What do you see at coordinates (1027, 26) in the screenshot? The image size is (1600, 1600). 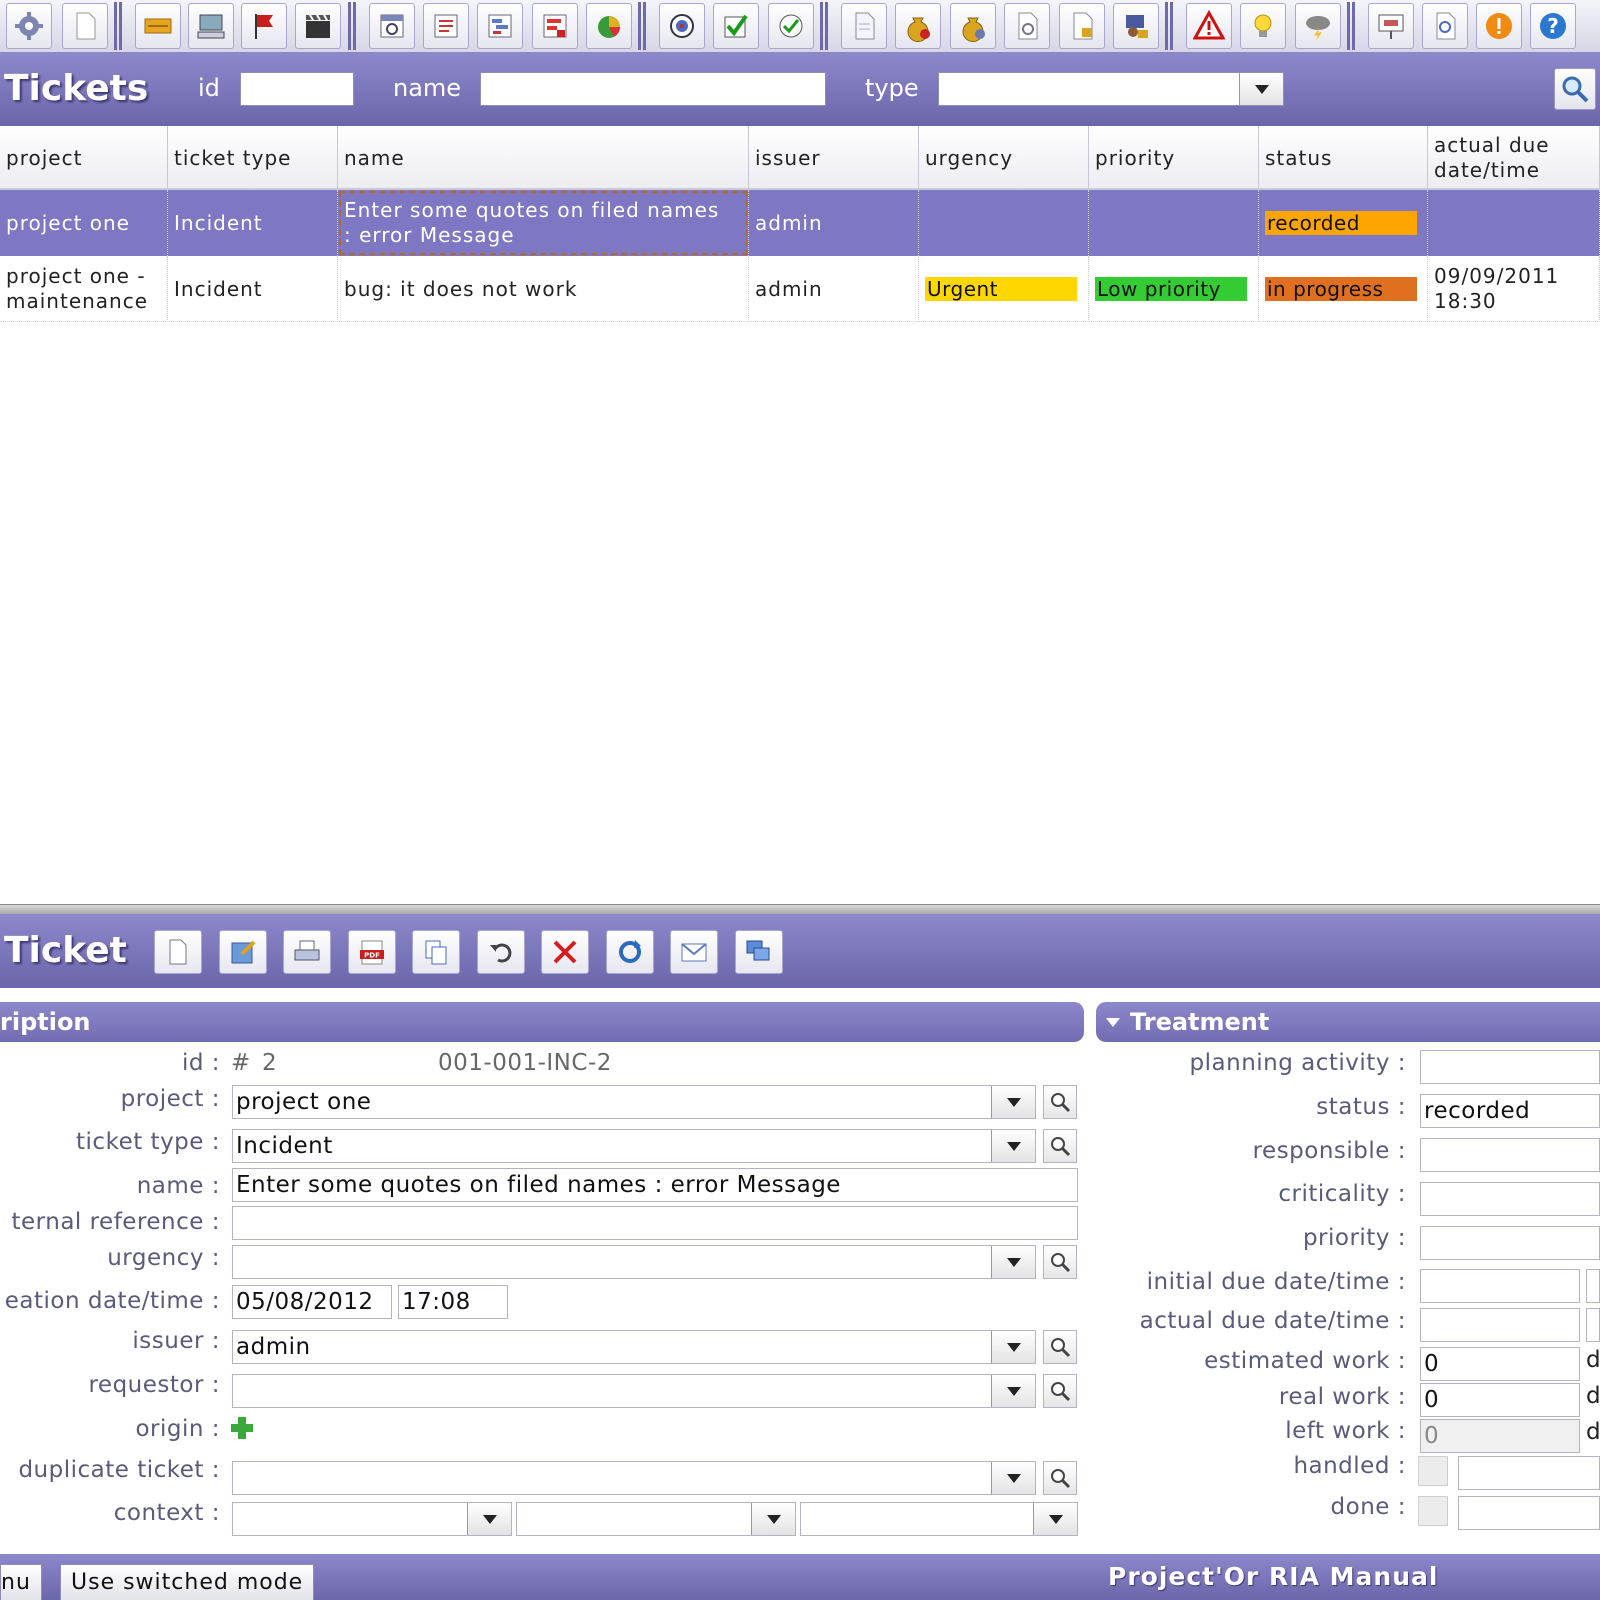 I see `document-gear-icon` at bounding box center [1027, 26].